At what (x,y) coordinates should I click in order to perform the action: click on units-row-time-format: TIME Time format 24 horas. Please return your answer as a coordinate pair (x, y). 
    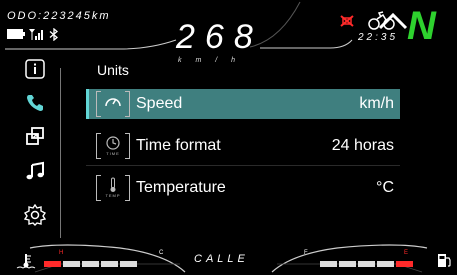
    Looking at the image, I should click on (243, 148).